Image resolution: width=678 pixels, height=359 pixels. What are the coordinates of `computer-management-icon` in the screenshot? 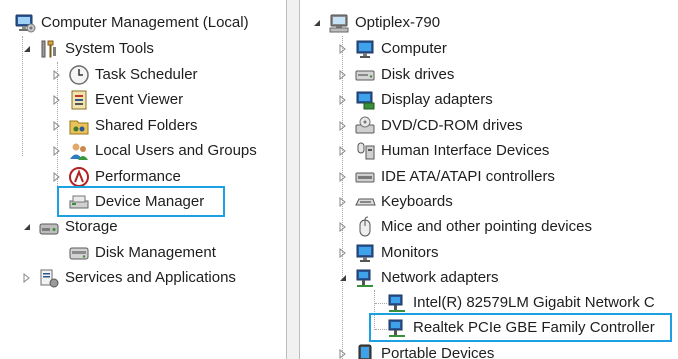 It's located at (25, 23).